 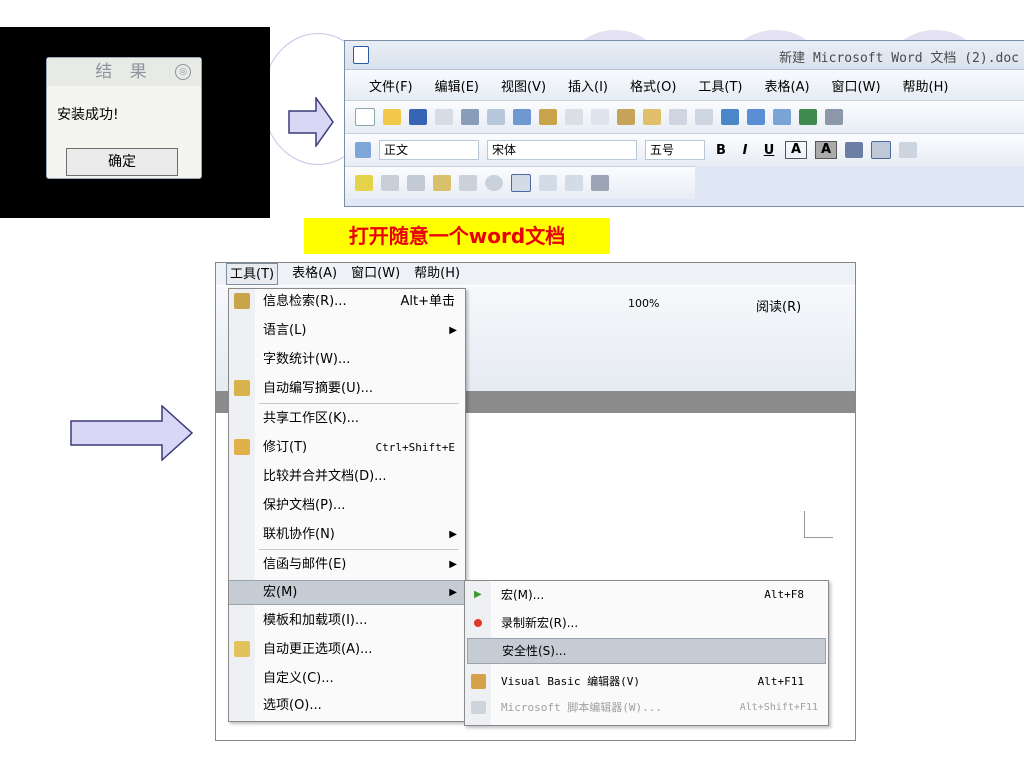 I want to click on cut-icon, so click(x=574, y=117).